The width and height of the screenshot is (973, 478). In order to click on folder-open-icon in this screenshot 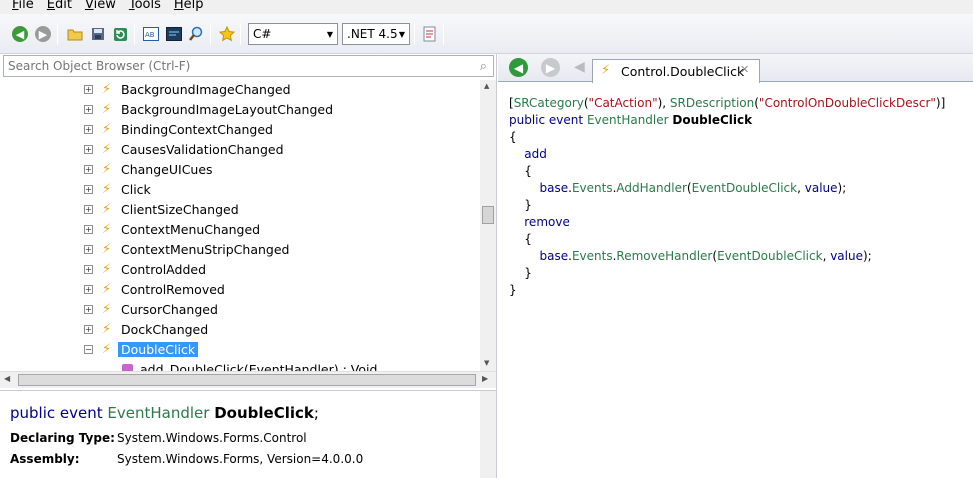, I will do `click(75, 35)`.